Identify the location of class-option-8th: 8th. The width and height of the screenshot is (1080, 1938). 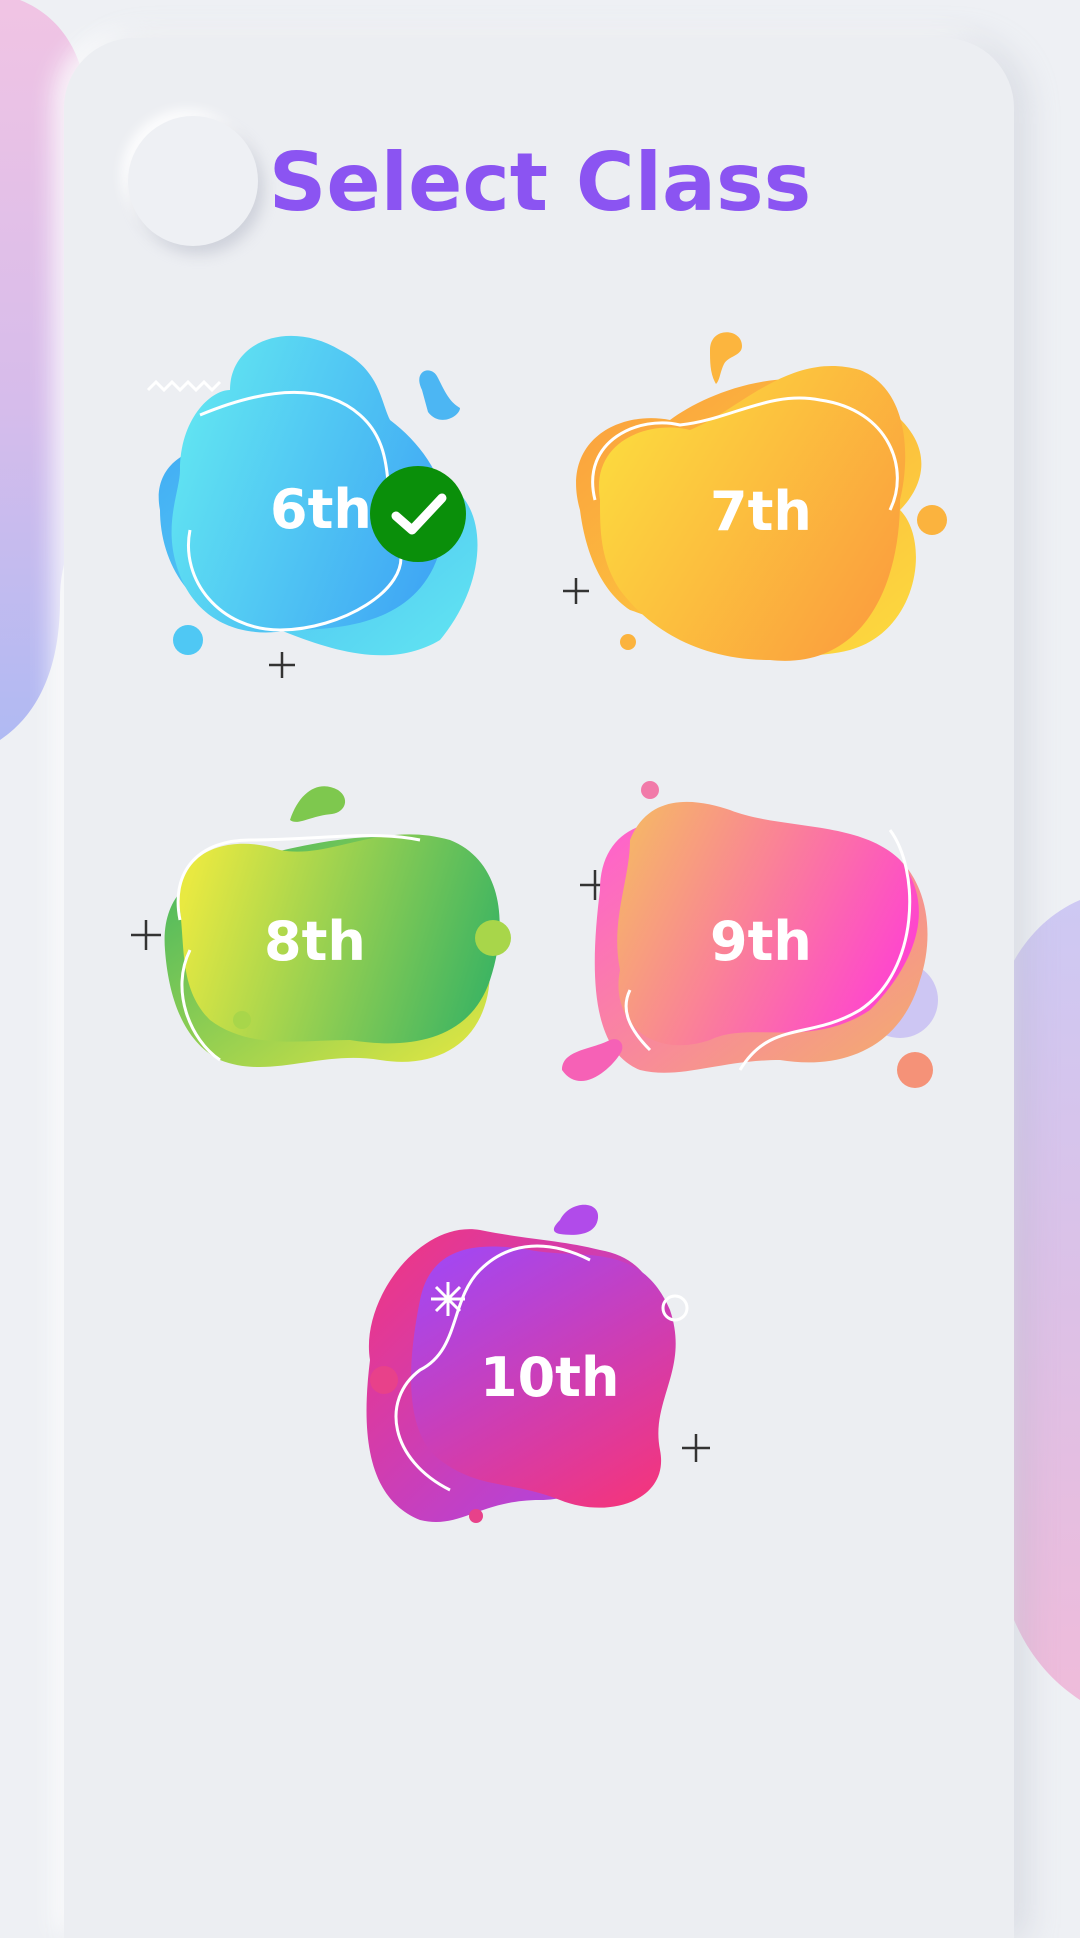
(340, 925).